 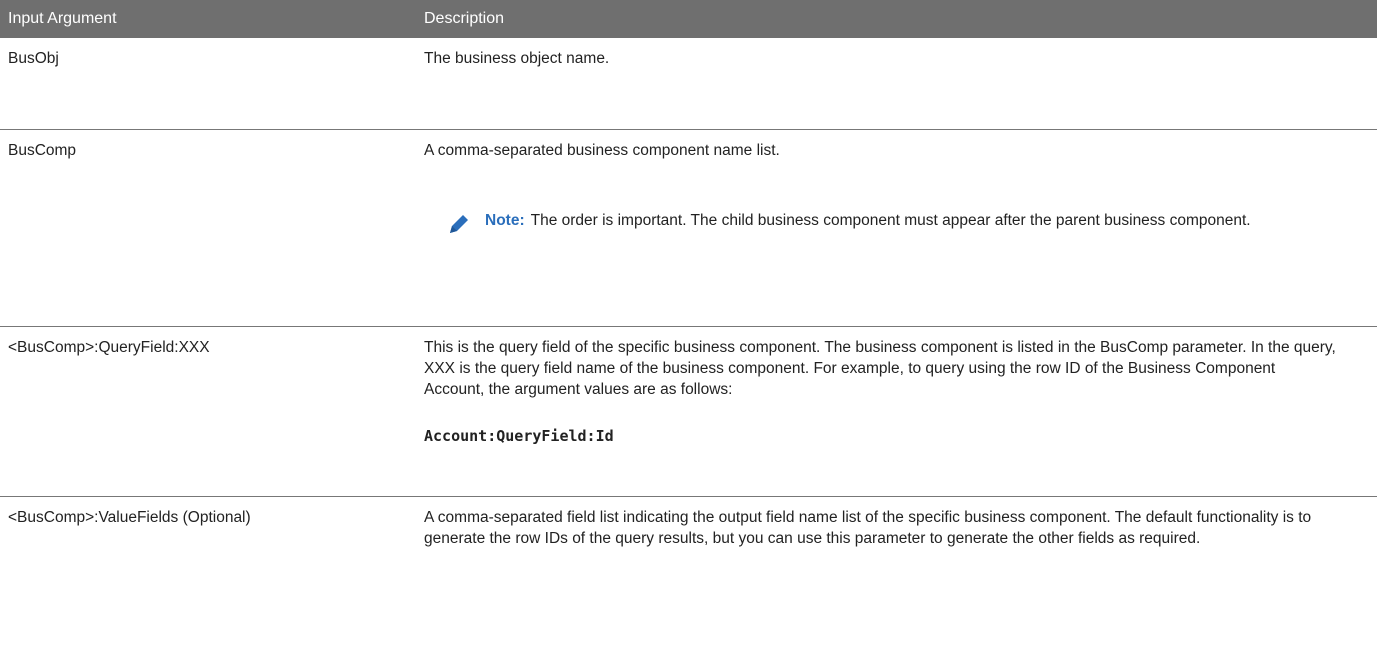 What do you see at coordinates (519, 436) in the screenshot?
I see `code-example: Account:QueryField:Id` at bounding box center [519, 436].